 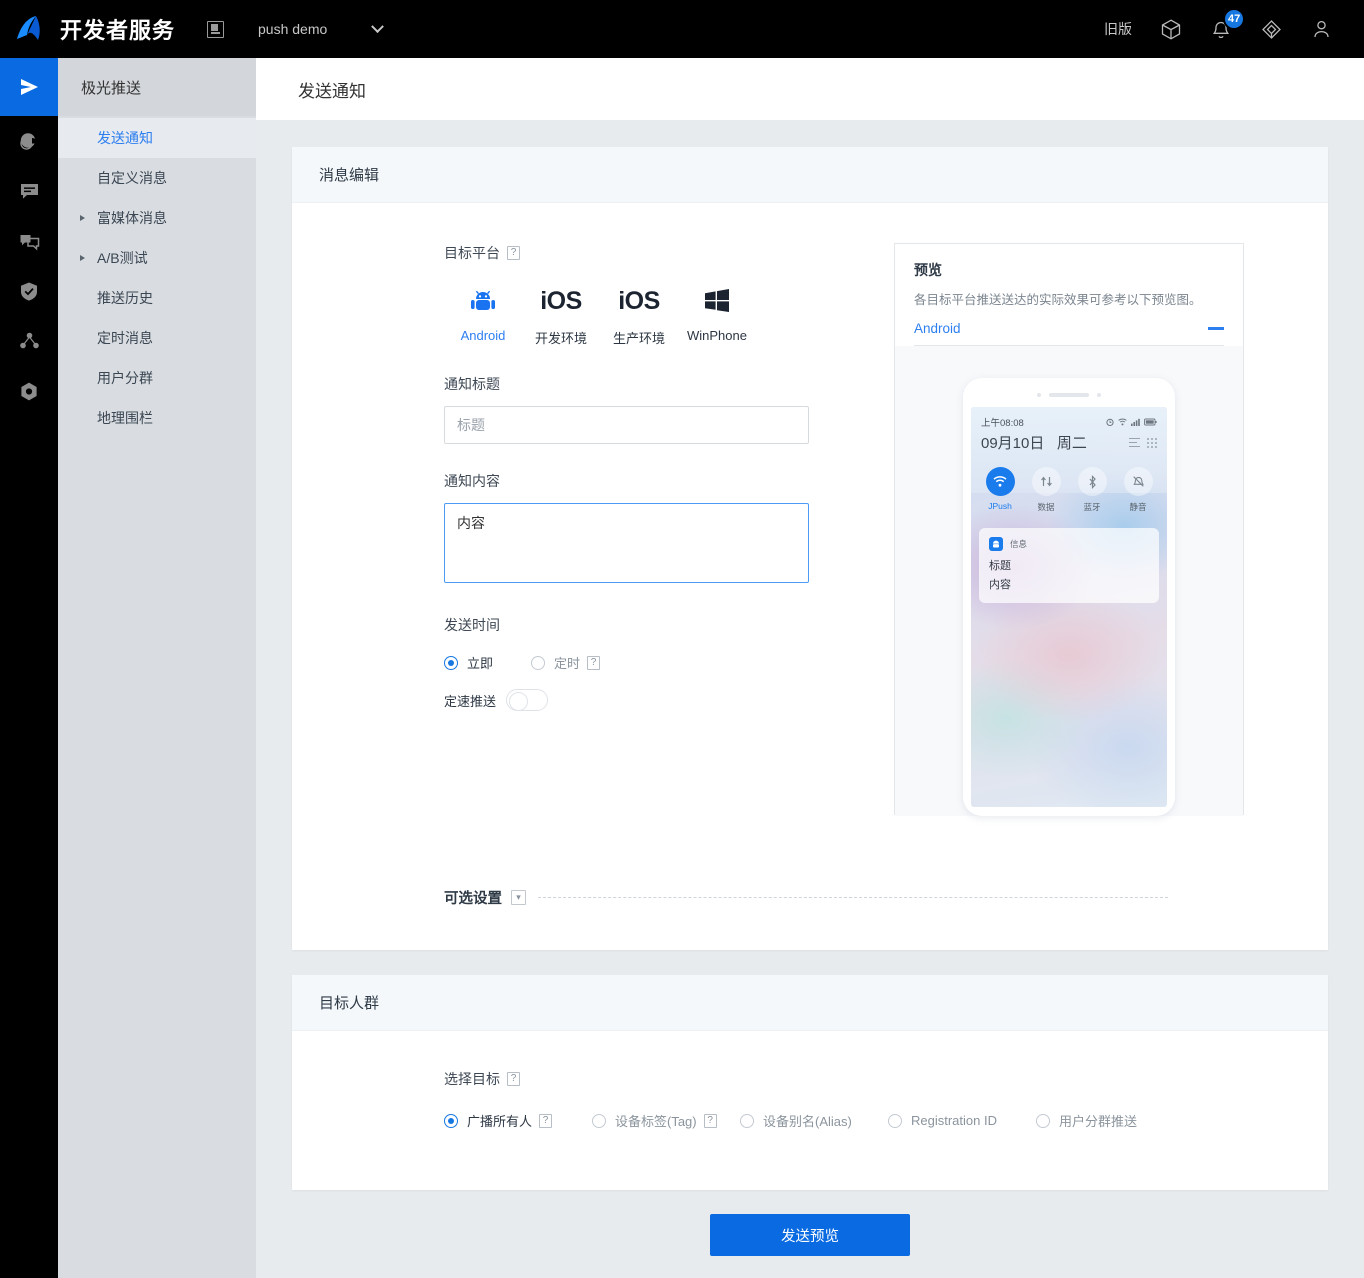 I want to click on platform-option-ios-dev: iOS 开发环境, so click(x=561, y=315).